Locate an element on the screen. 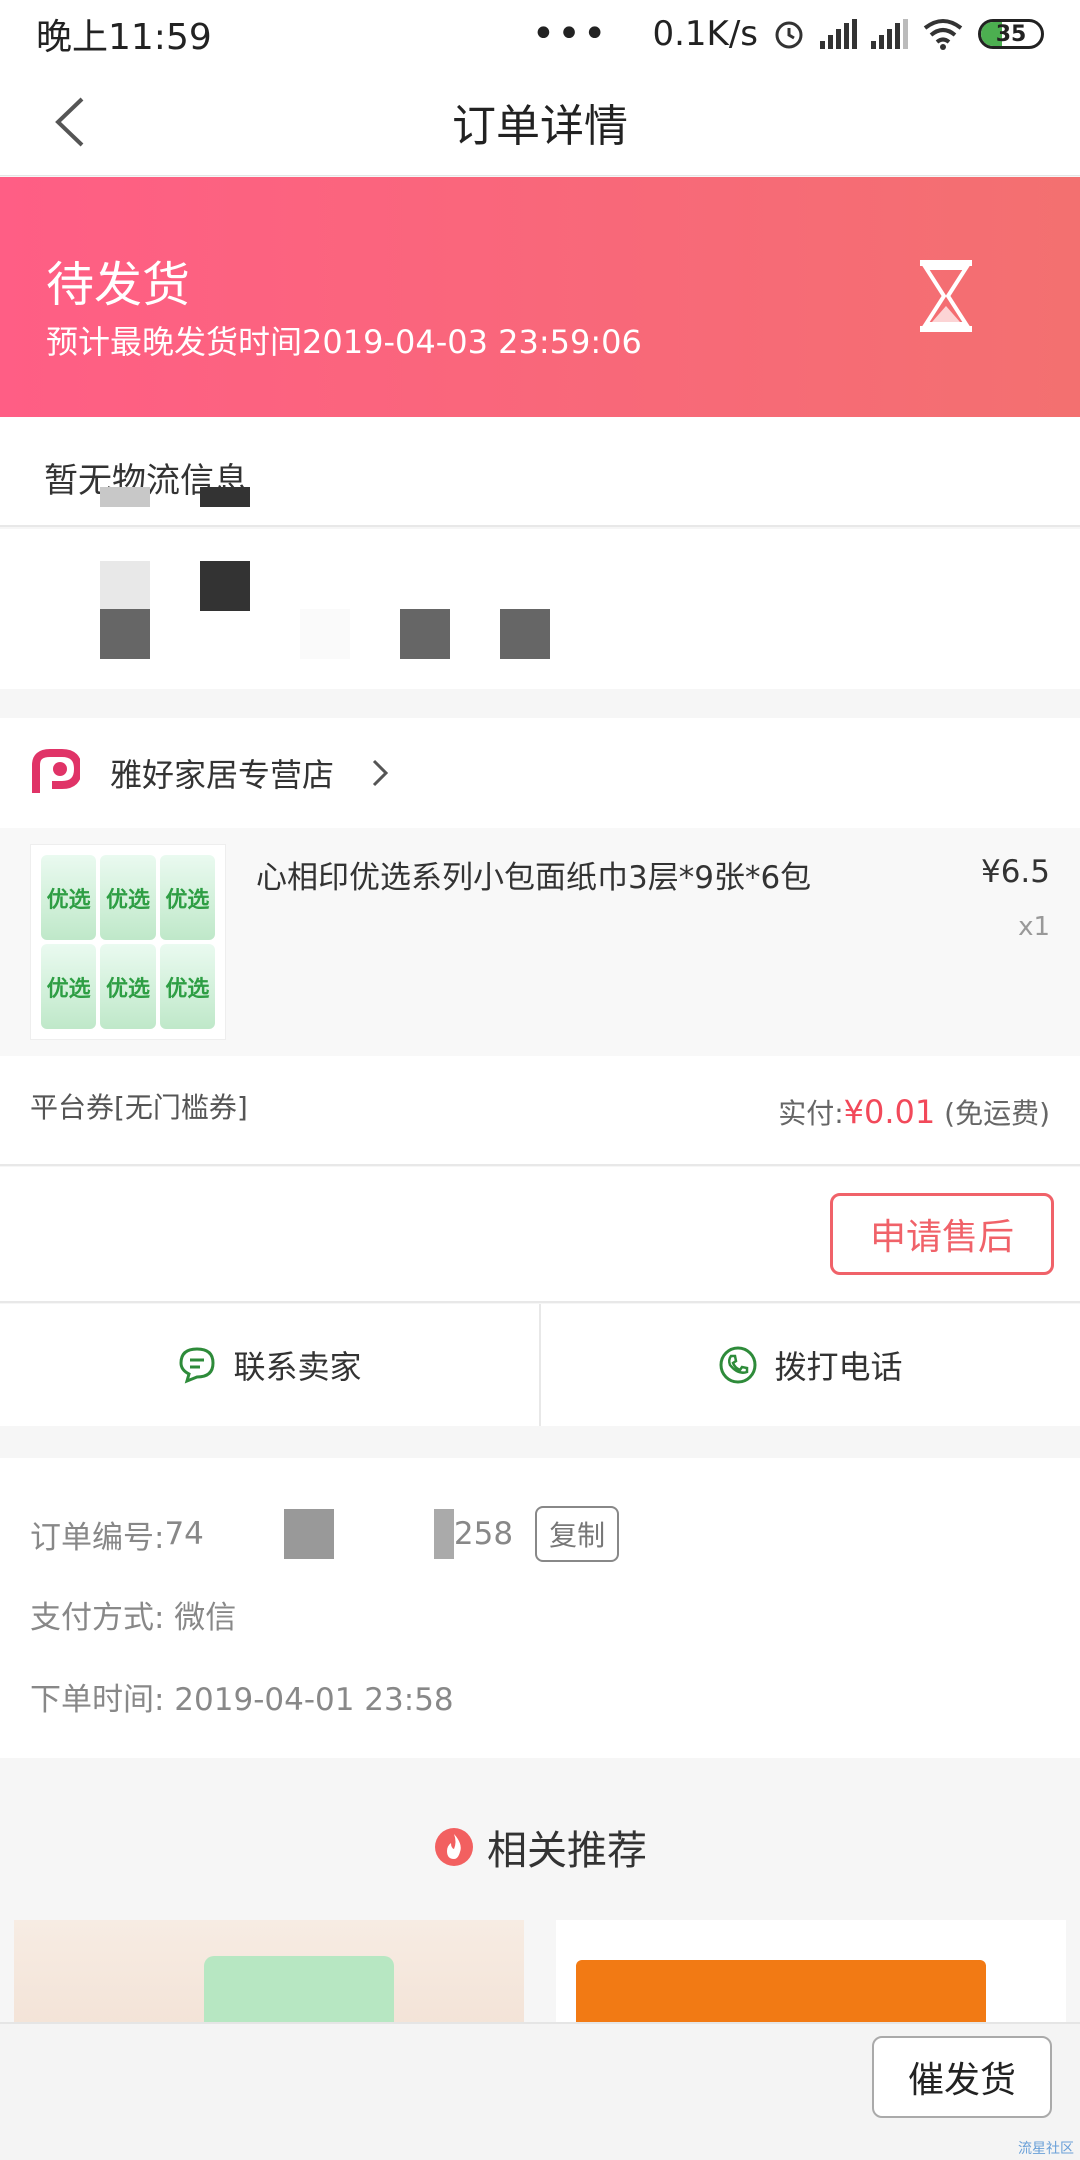 This screenshot has width=1080, height=2160. shipping-note: (免运费) is located at coordinates (997, 1113).